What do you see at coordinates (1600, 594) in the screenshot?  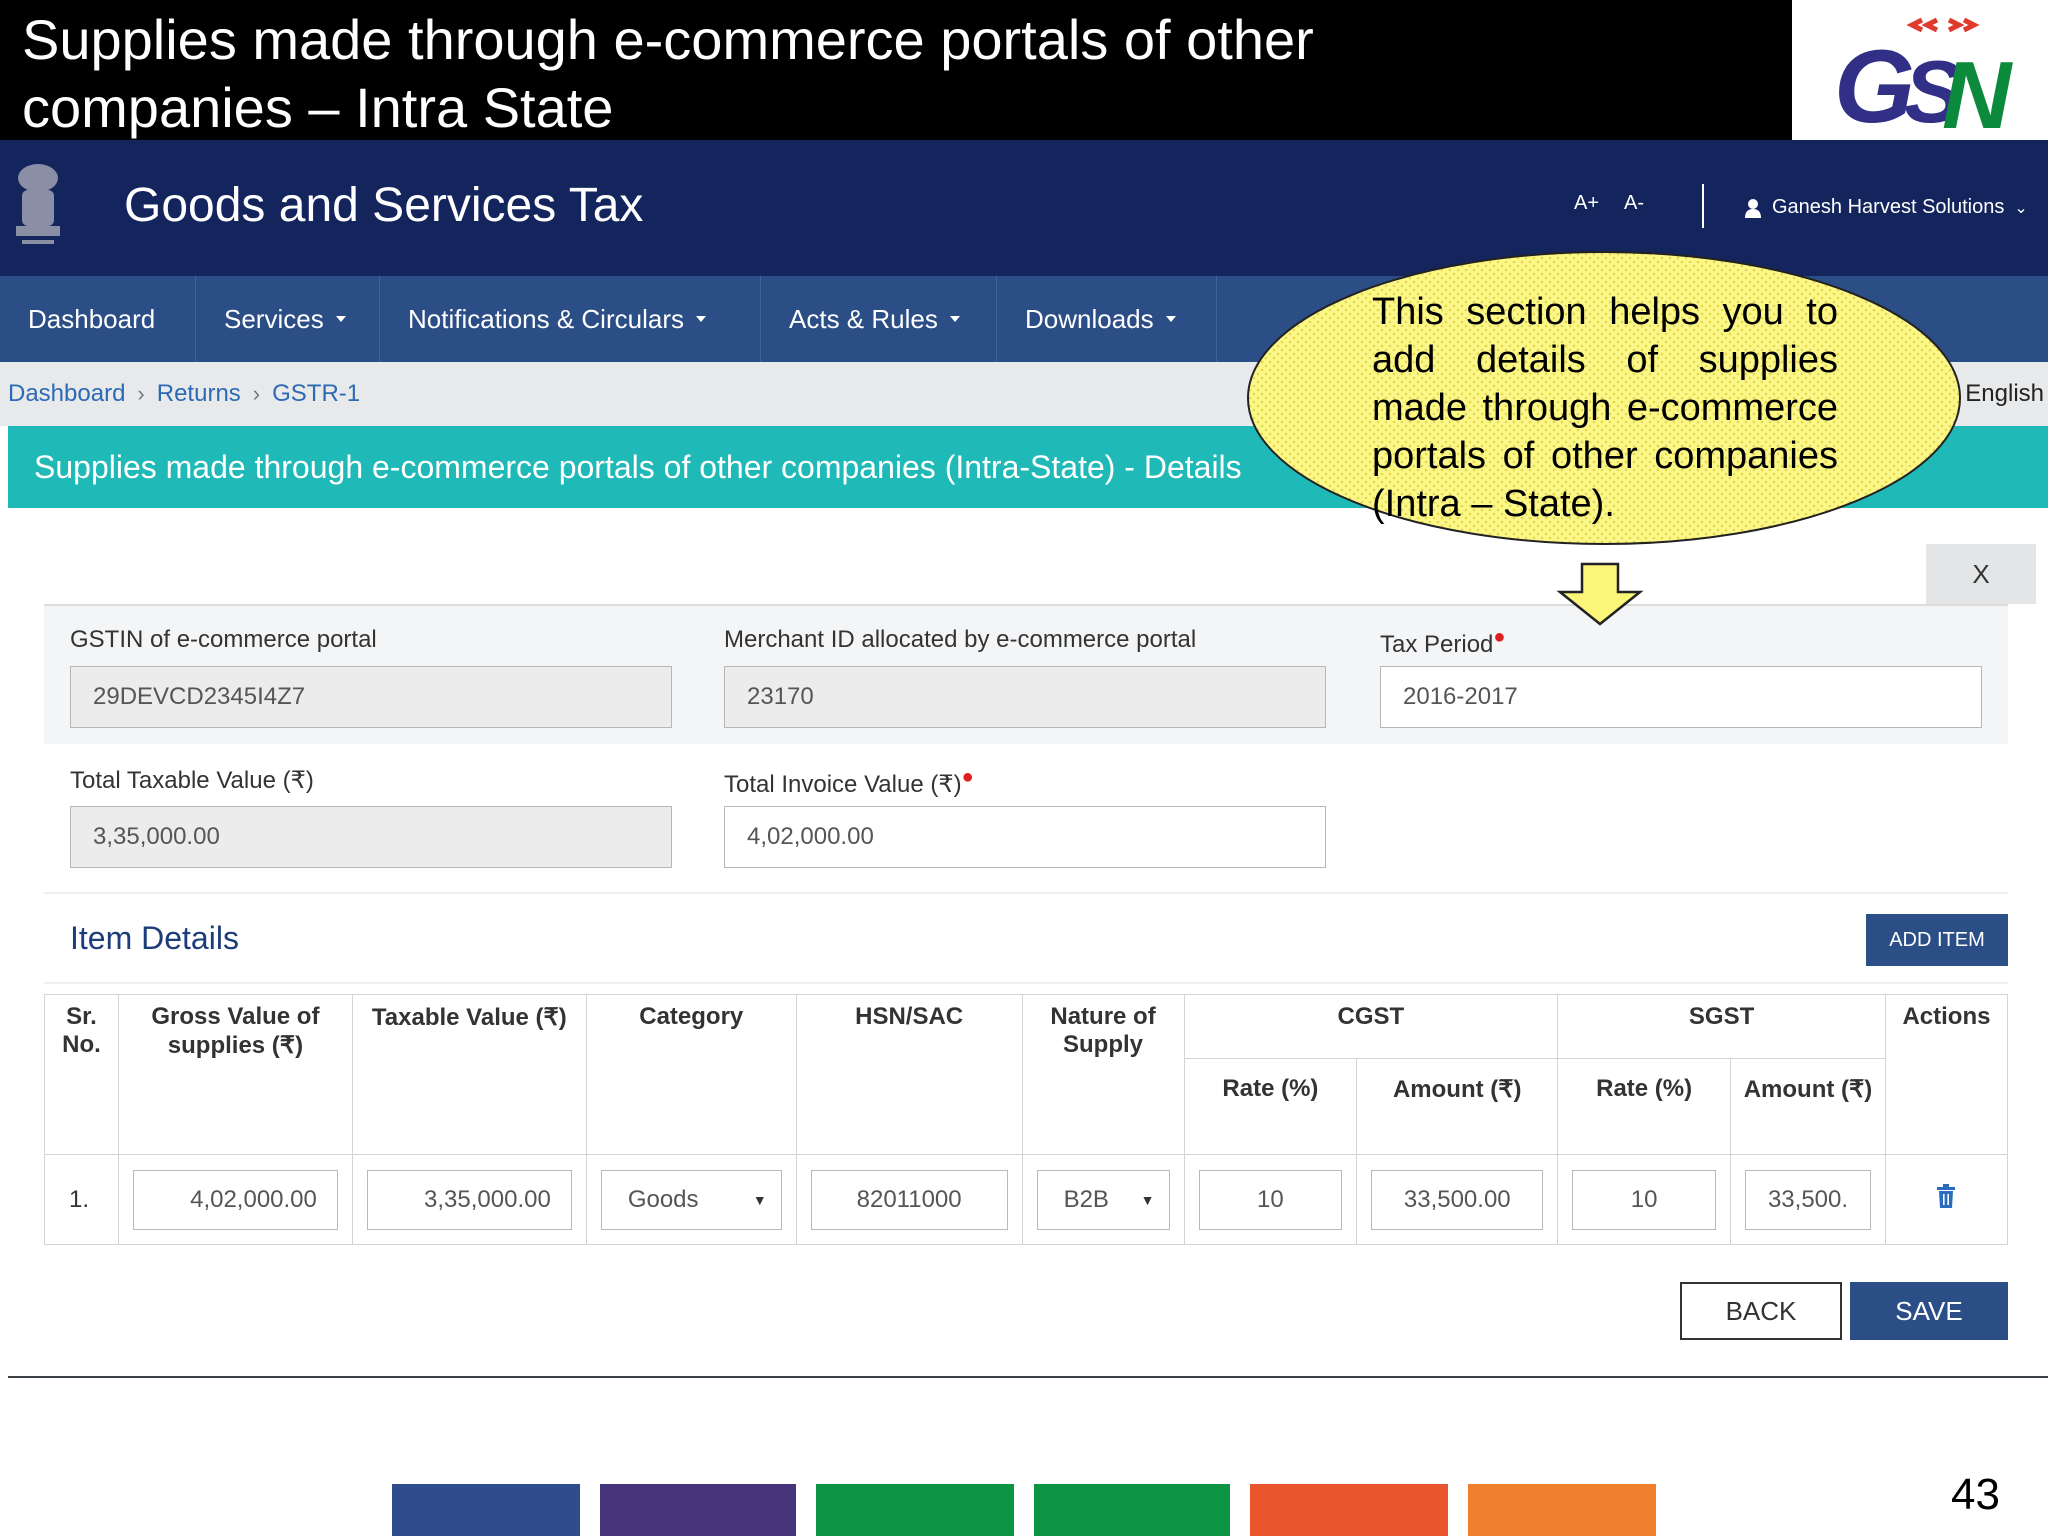 I see `callout-arrow-icon` at bounding box center [1600, 594].